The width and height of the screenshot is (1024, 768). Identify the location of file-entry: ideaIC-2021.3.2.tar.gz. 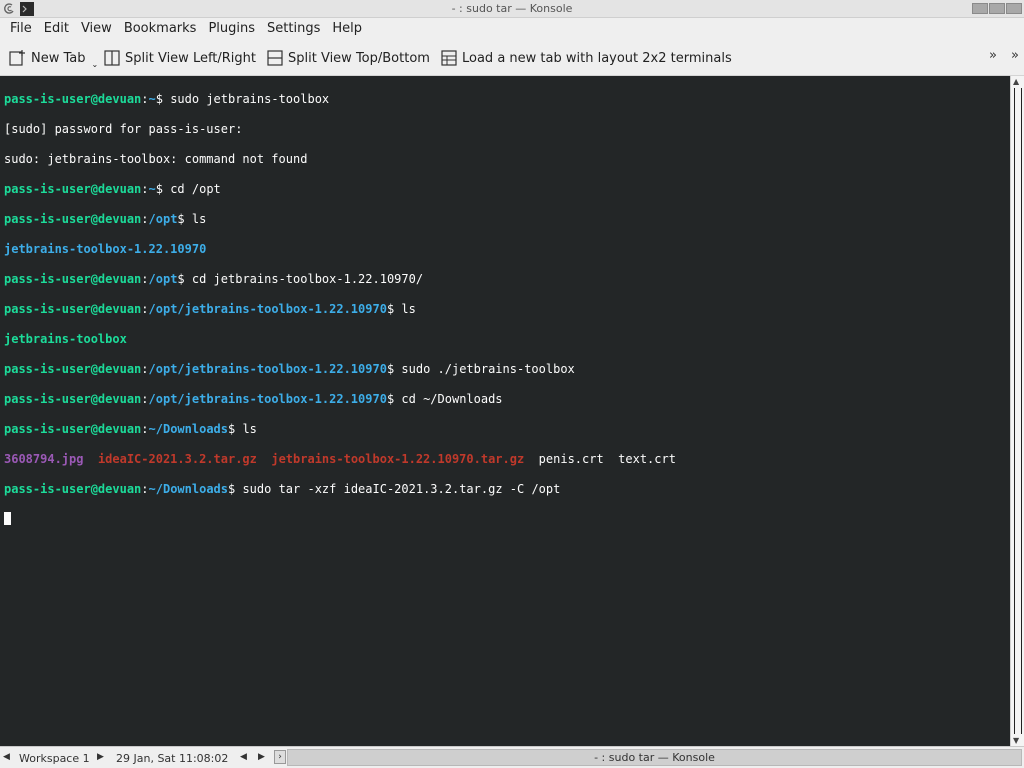
(177, 459).